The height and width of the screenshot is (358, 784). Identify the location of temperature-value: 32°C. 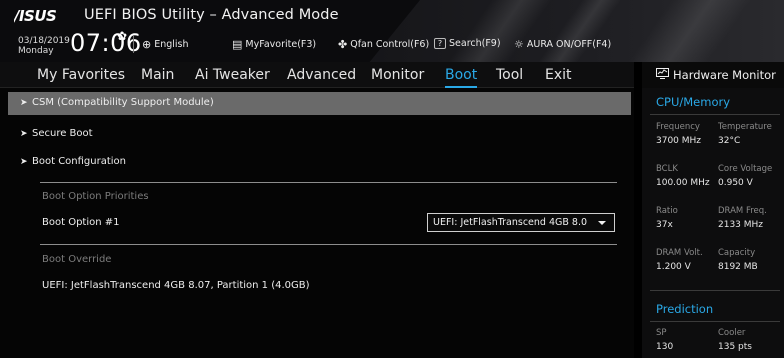
(729, 141).